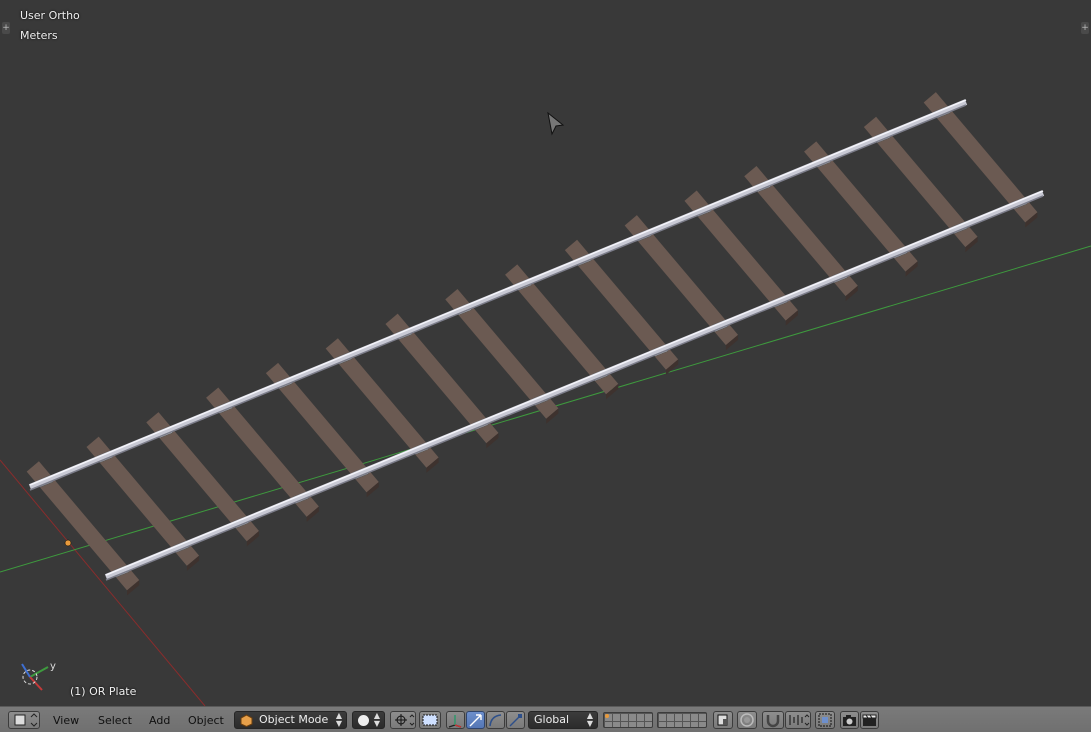 This screenshot has width=1091, height=732. I want to click on orientation-chevron-icon: ▲ ▼, so click(589, 719).